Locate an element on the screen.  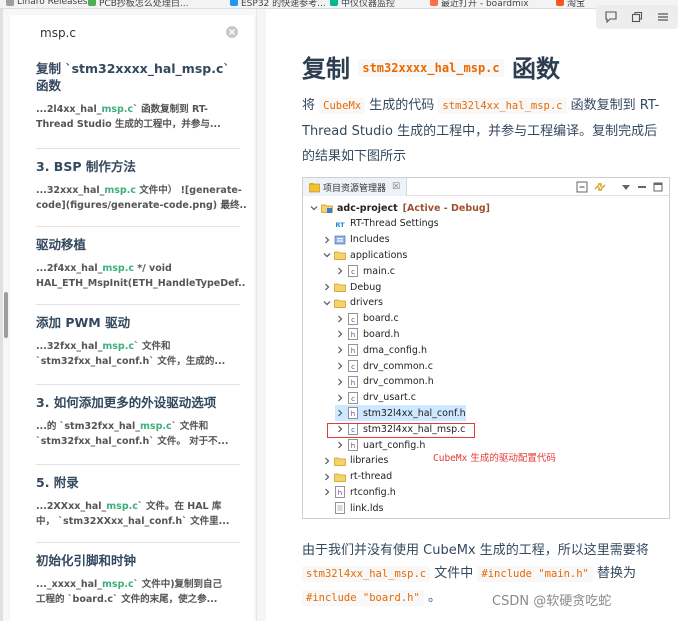
restore-button is located at coordinates (637, 17).